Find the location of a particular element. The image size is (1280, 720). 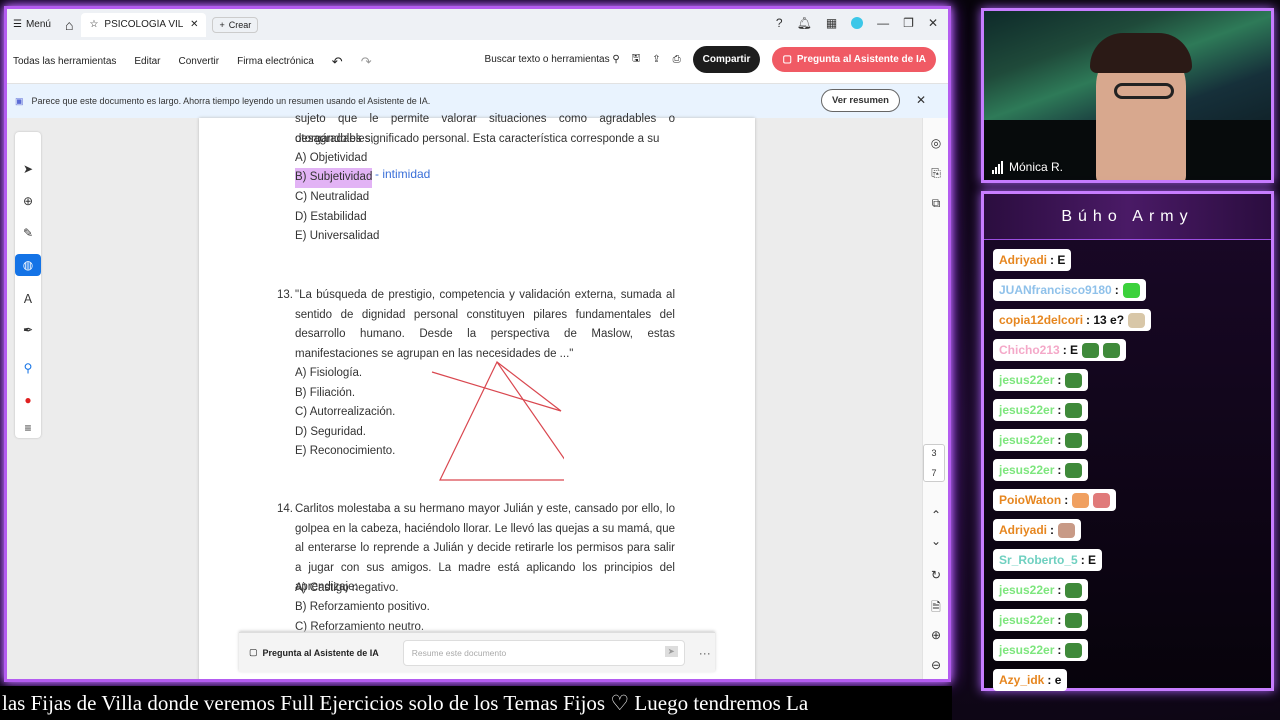

q14-number: 14. is located at coordinates (285, 509).